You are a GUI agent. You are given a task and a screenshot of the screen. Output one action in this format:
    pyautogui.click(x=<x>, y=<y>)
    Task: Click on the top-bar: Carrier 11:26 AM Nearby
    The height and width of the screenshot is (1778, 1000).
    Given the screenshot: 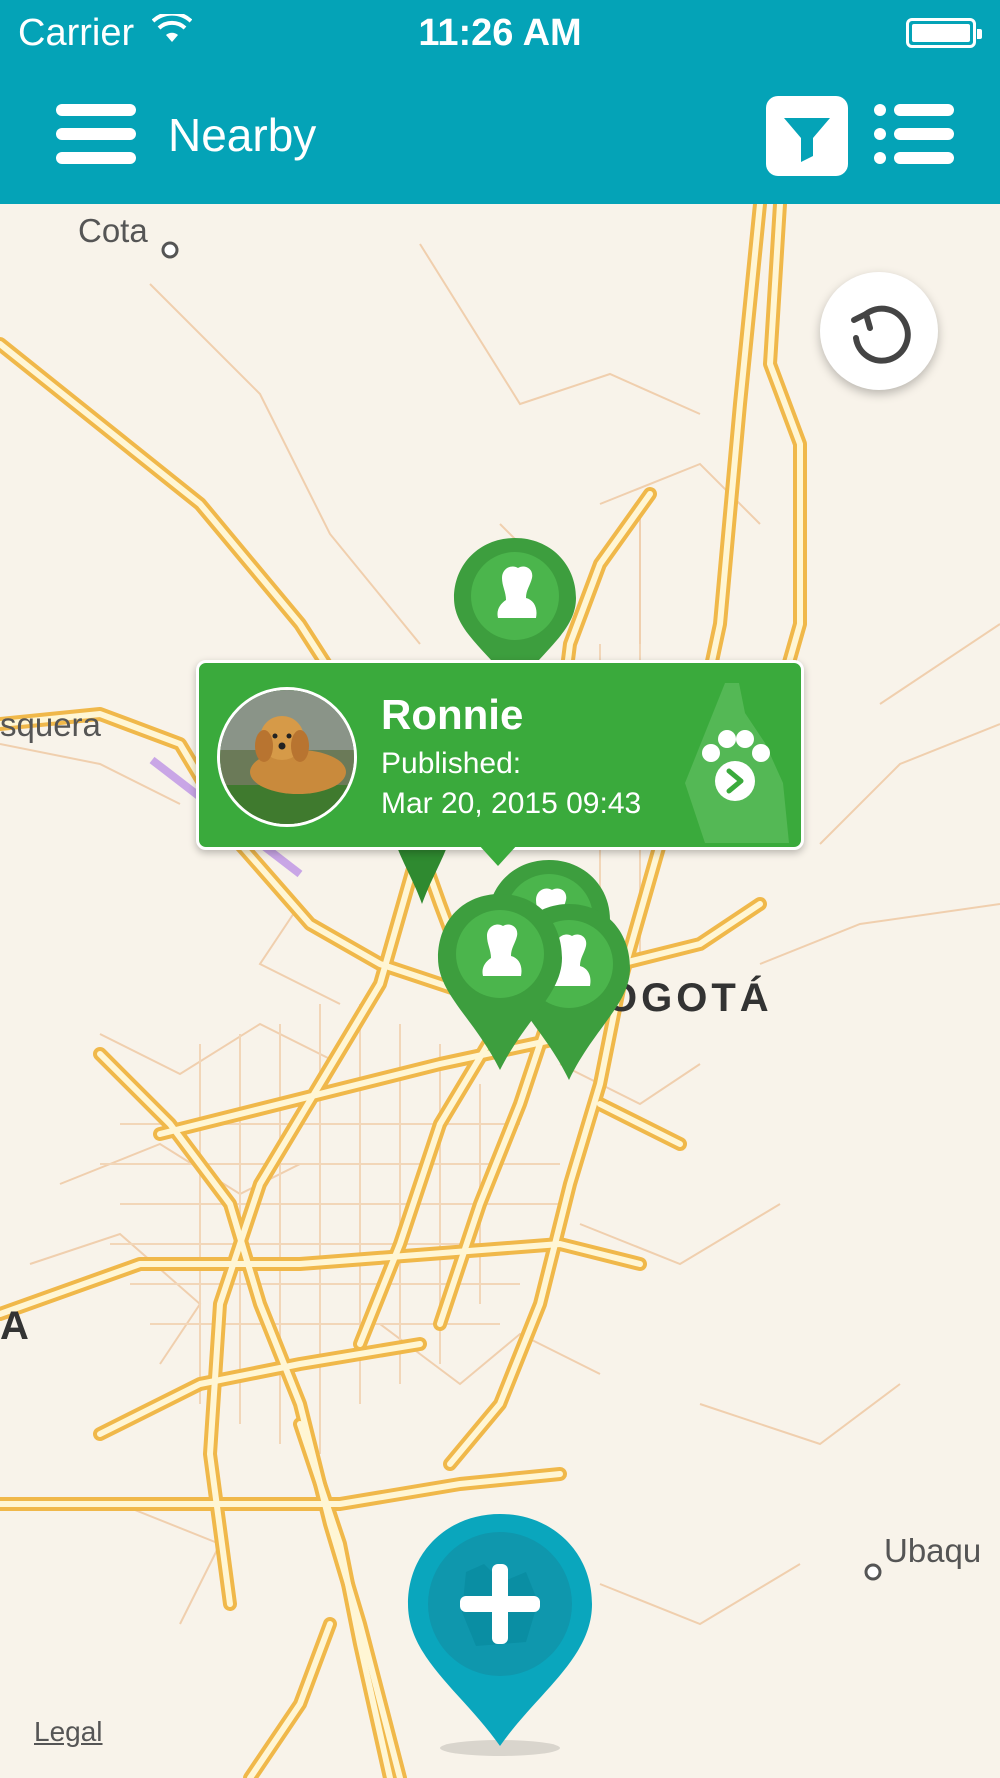 What is the action you would take?
    pyautogui.click(x=500, y=102)
    